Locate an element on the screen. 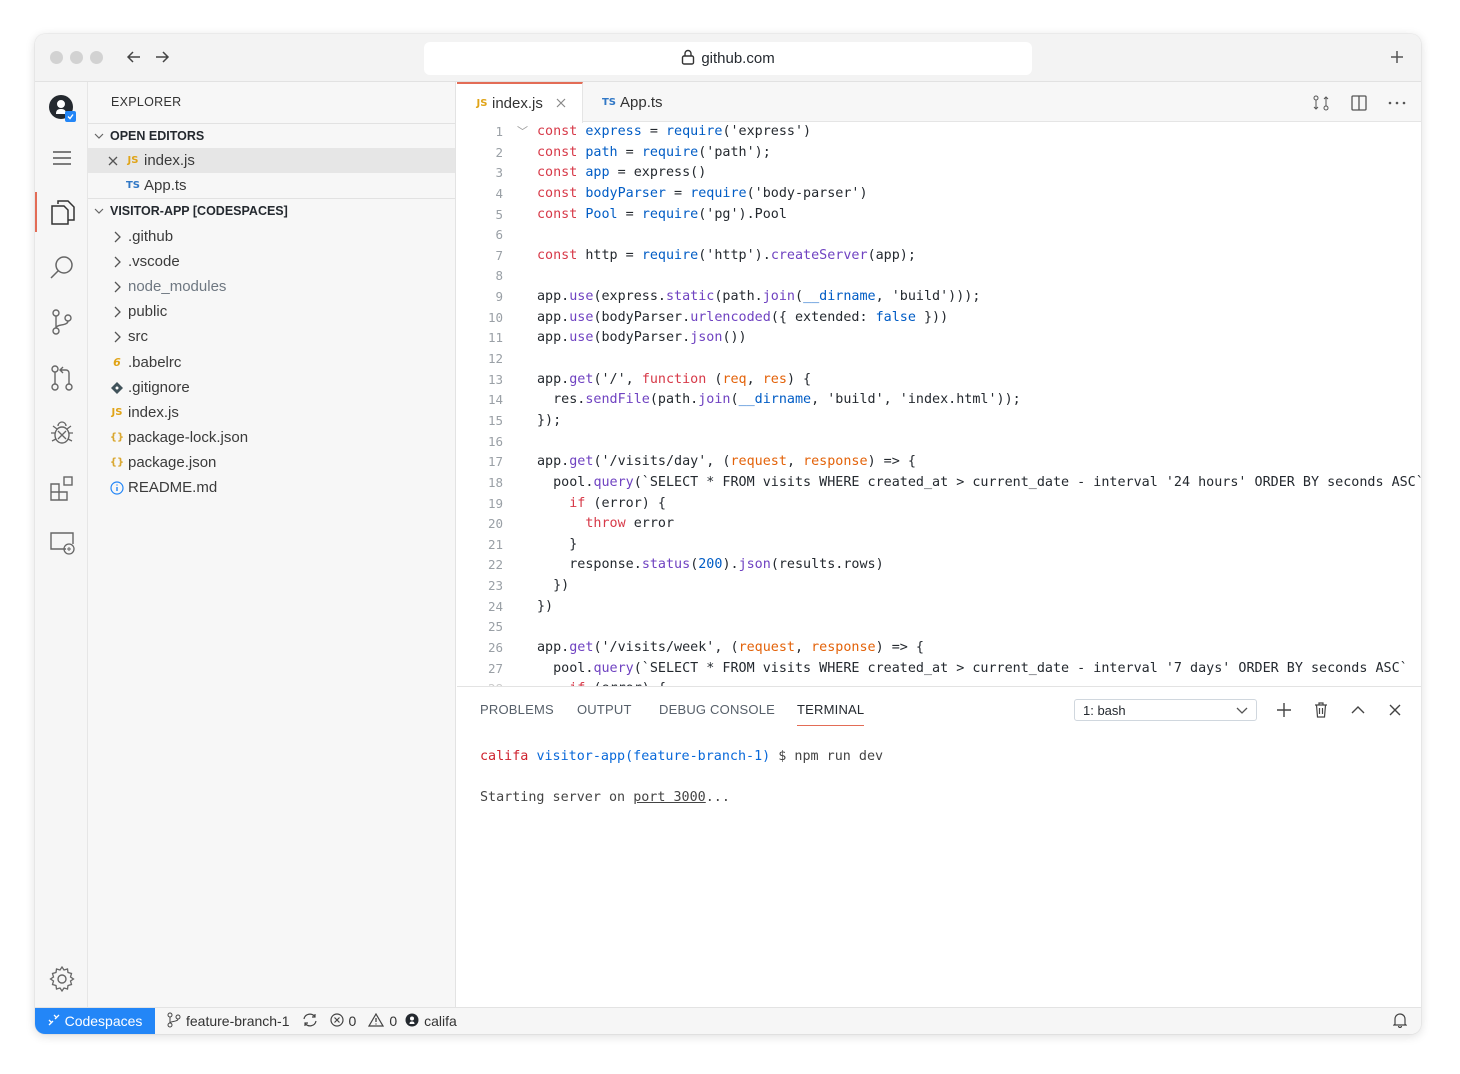  code-line: 19 if (error) { is located at coordinates (576, 503).